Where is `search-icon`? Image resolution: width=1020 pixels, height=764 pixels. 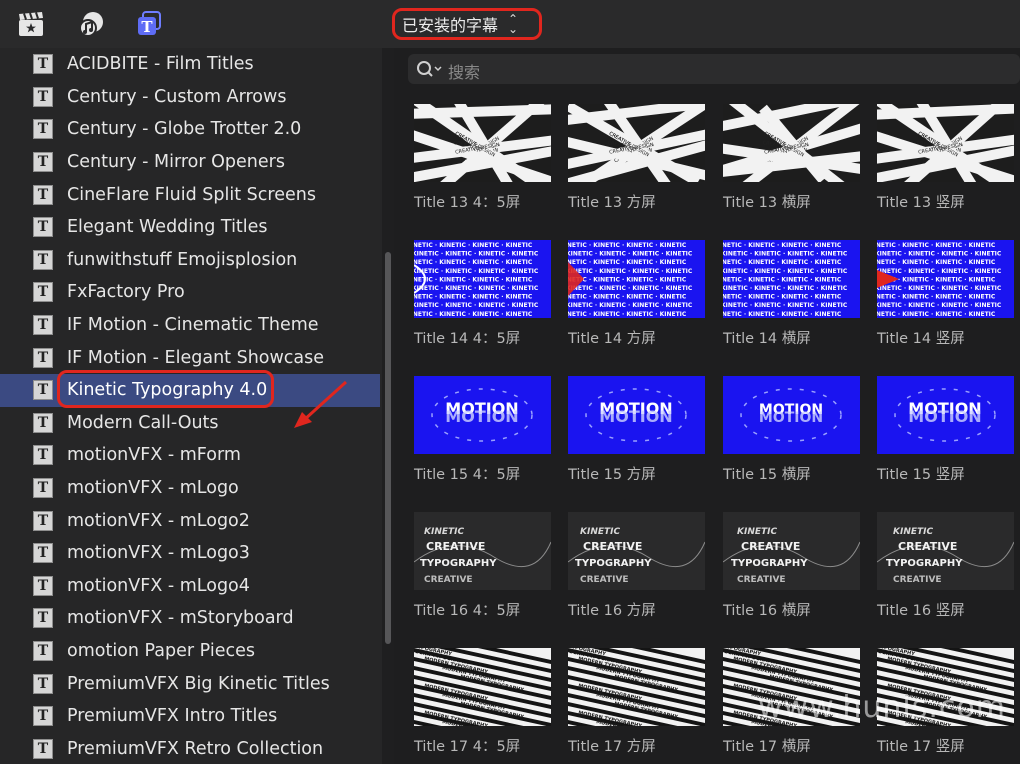
search-icon is located at coordinates (430, 69).